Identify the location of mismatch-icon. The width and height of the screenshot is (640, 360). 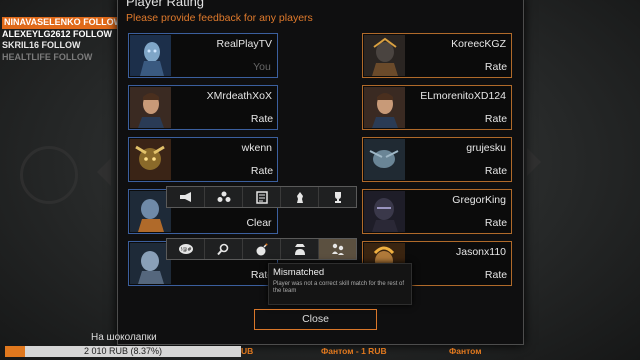
(337, 249).